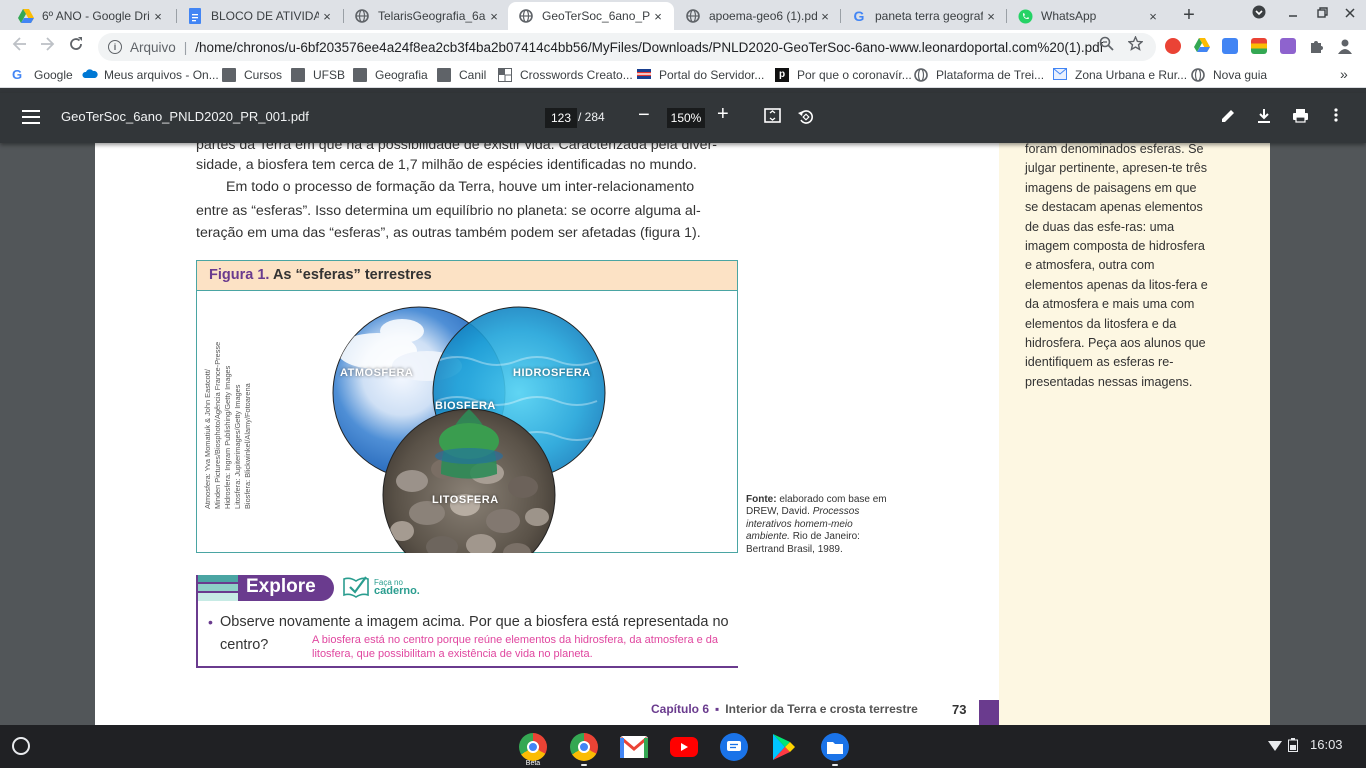  I want to click on window-close-icon, so click(1350, 13).